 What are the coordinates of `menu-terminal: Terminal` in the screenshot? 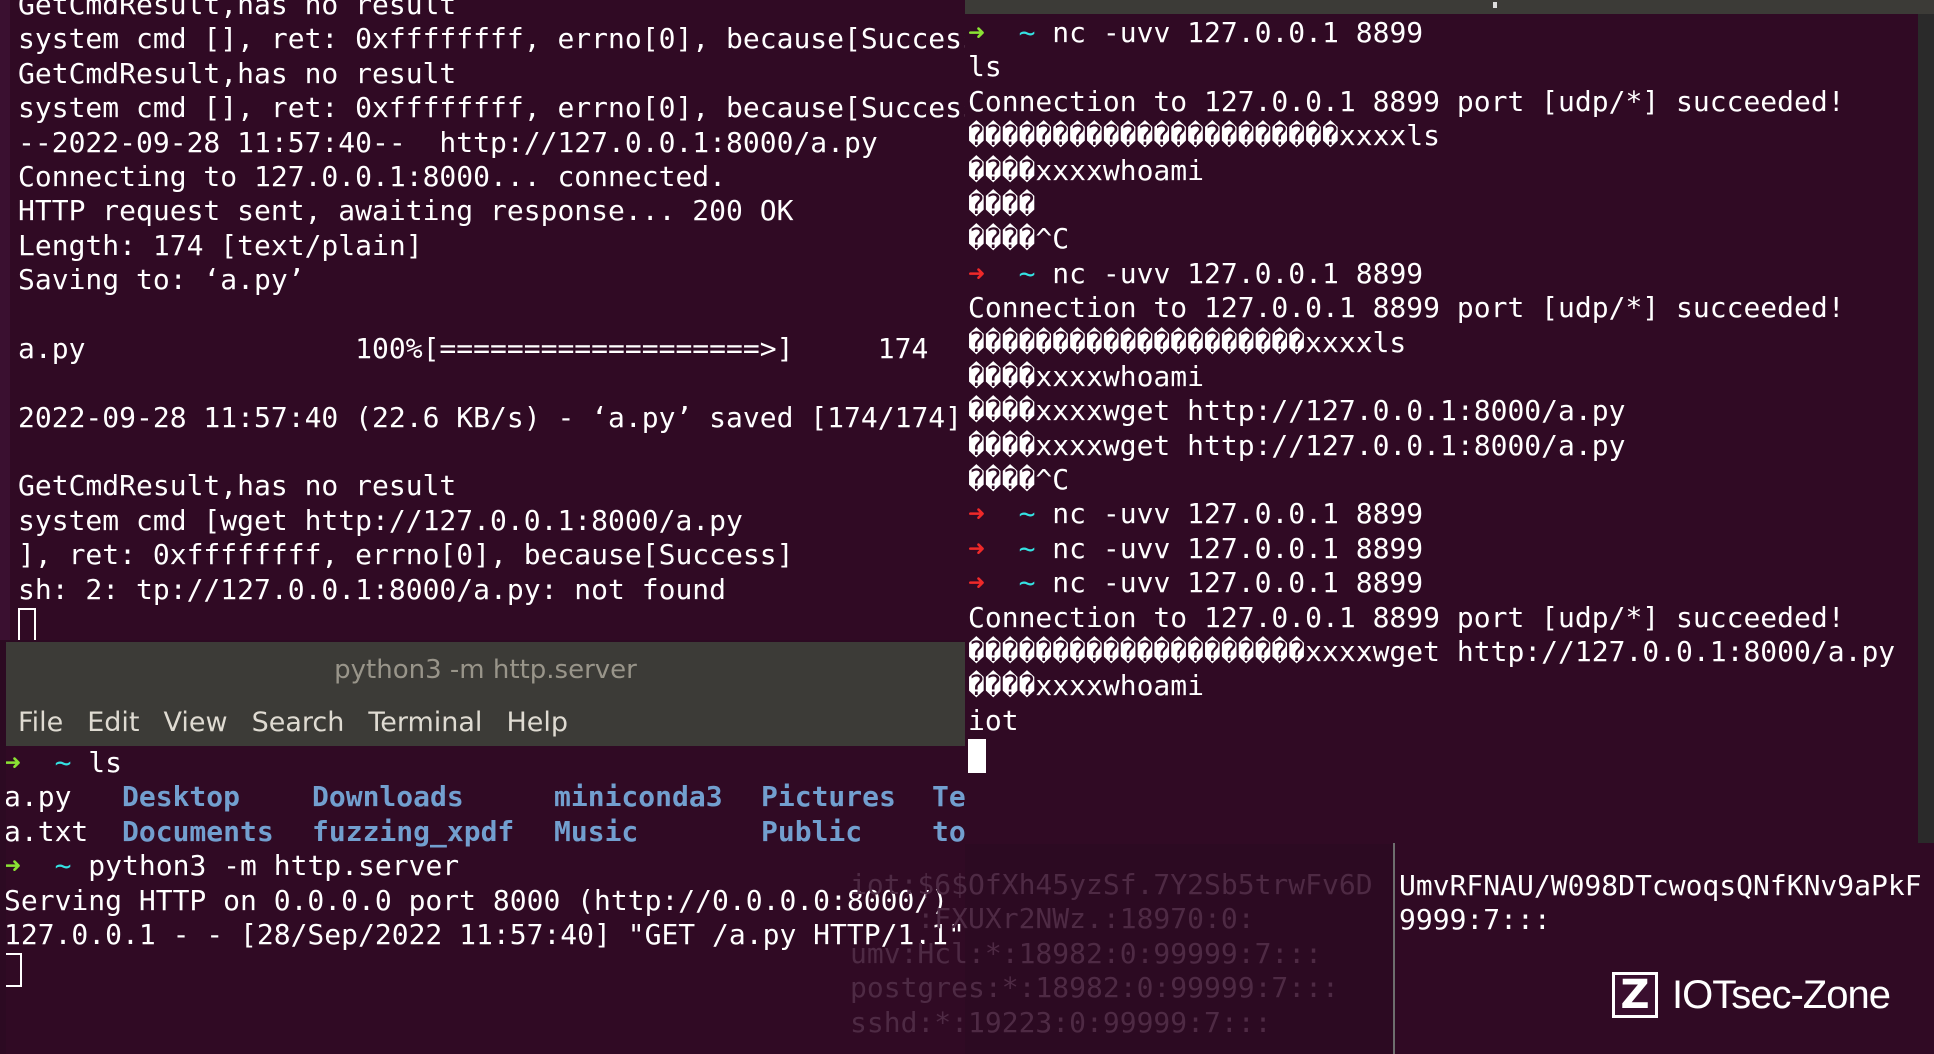 It's located at (425, 722).